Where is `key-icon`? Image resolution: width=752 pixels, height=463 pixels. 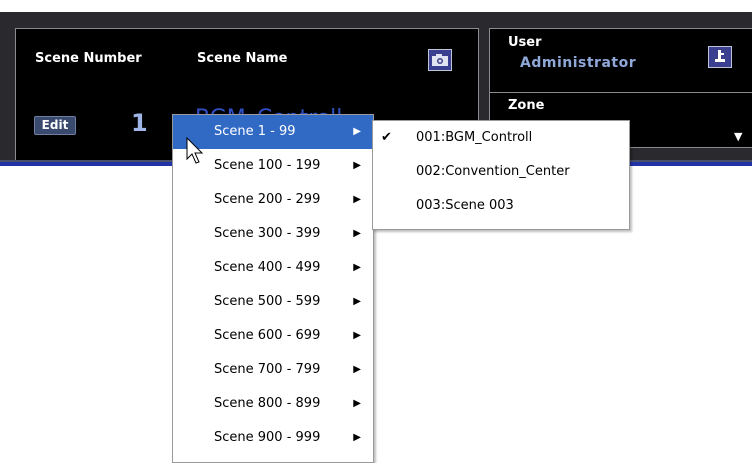
key-icon is located at coordinates (720, 56).